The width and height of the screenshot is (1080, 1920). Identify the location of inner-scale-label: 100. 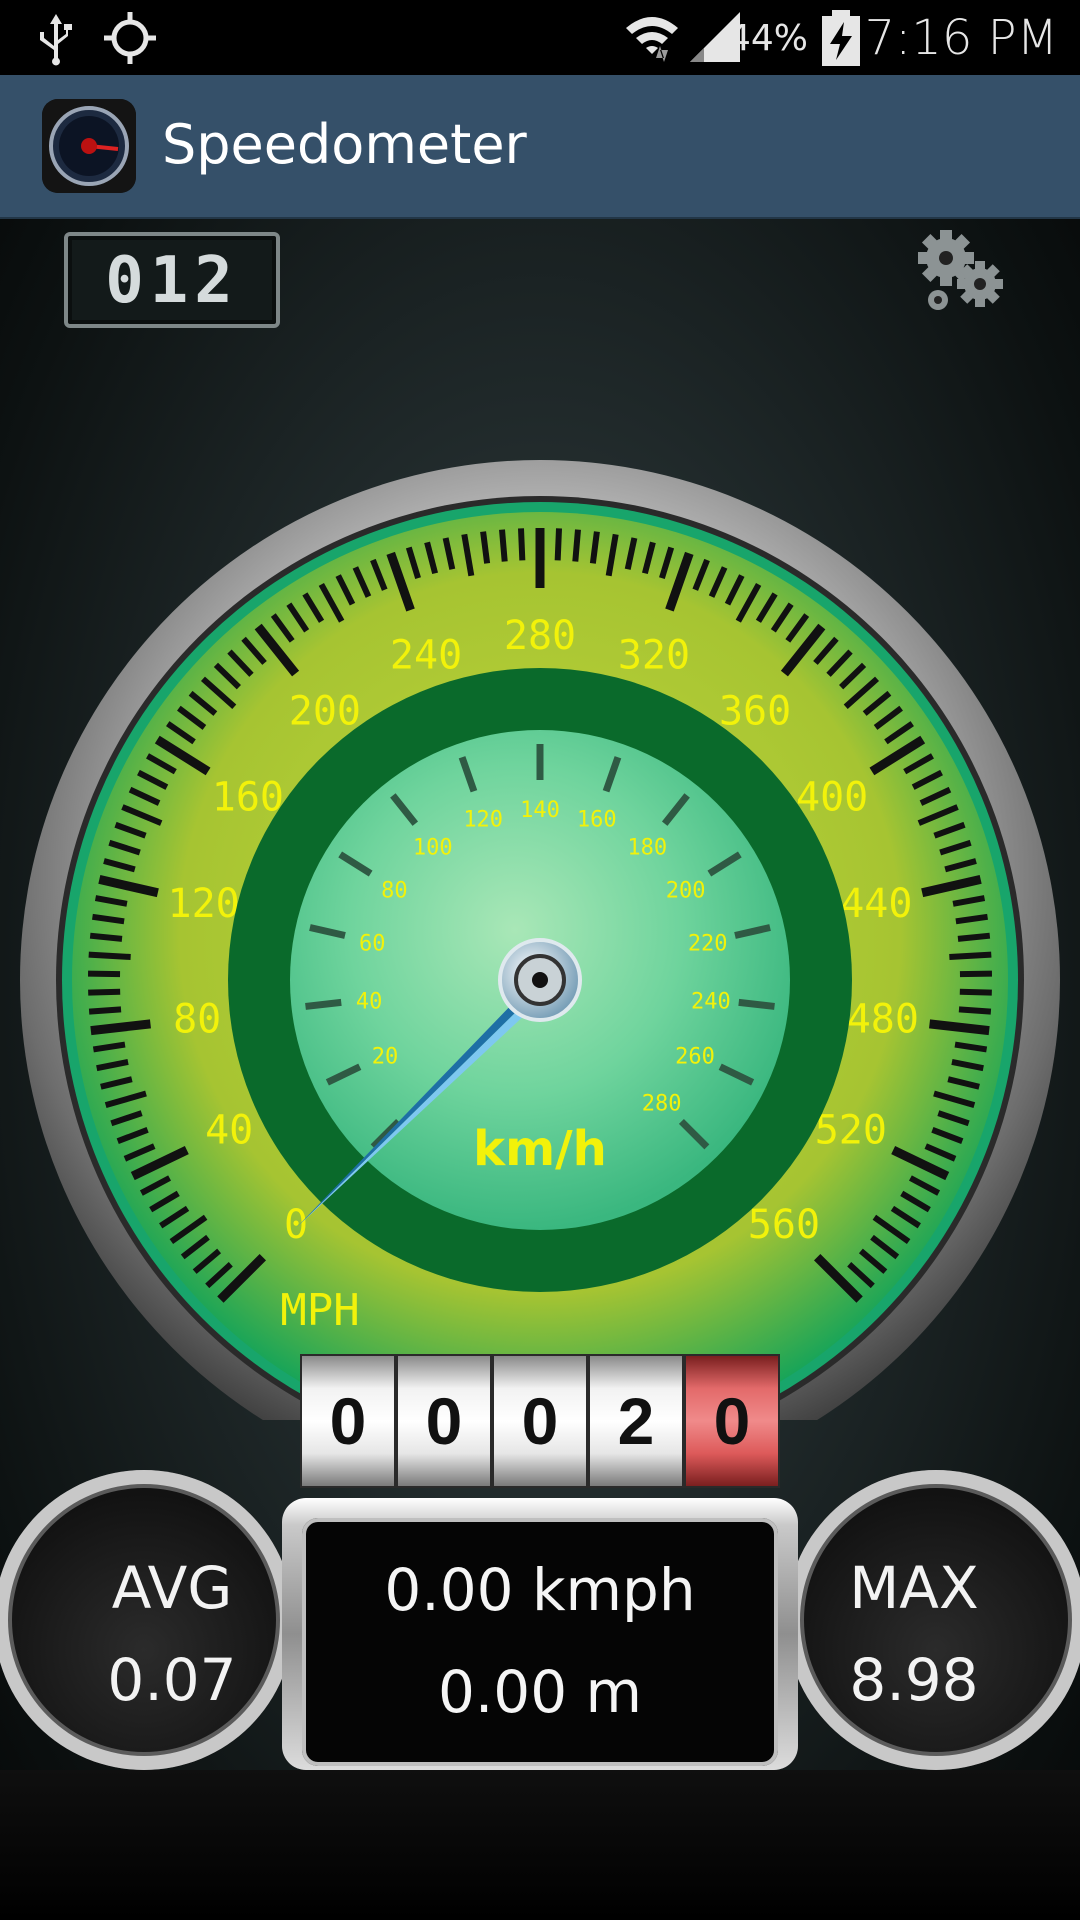
(433, 848).